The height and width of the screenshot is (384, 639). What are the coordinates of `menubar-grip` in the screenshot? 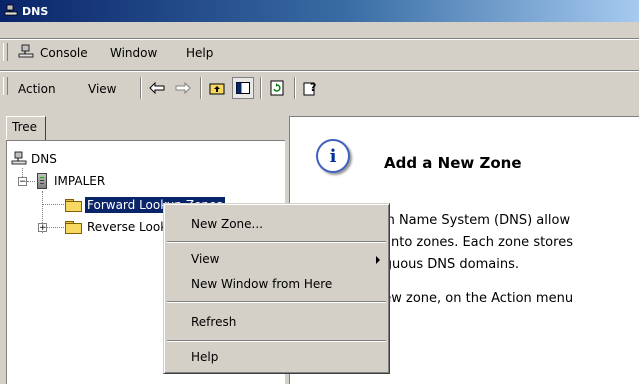 It's located at (5, 52).